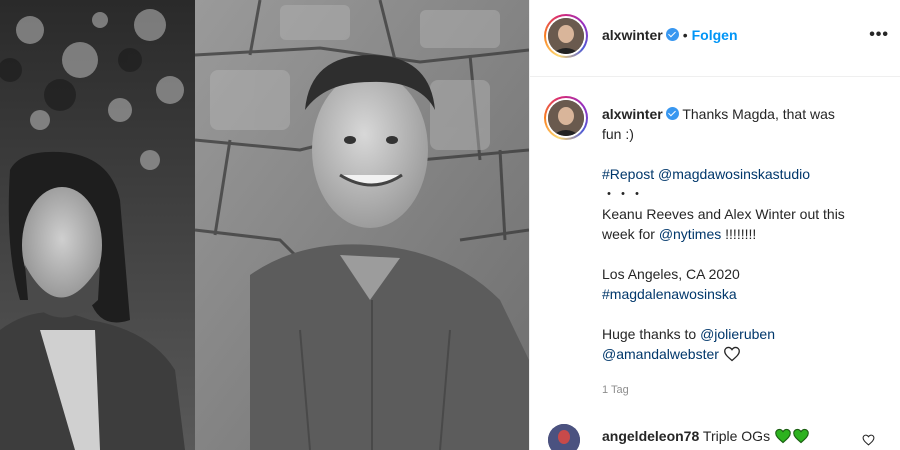  I want to click on caption-line-2: fun :), so click(618, 134).